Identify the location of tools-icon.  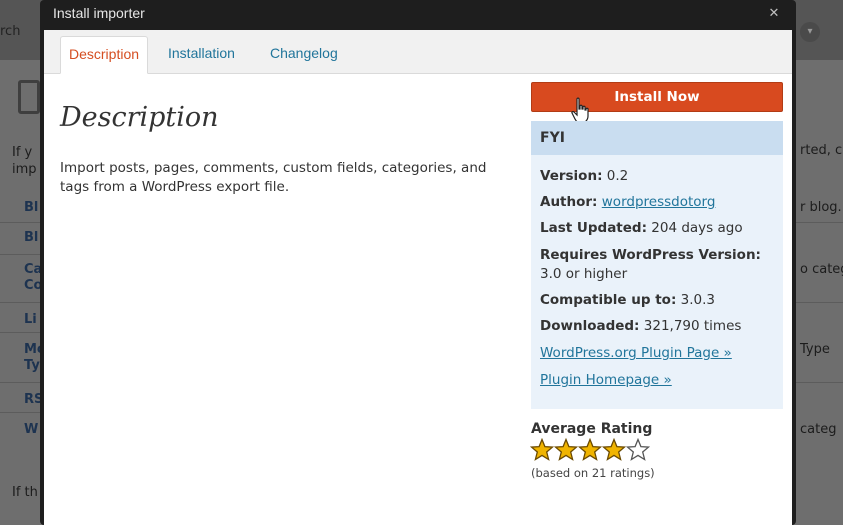
(29, 97).